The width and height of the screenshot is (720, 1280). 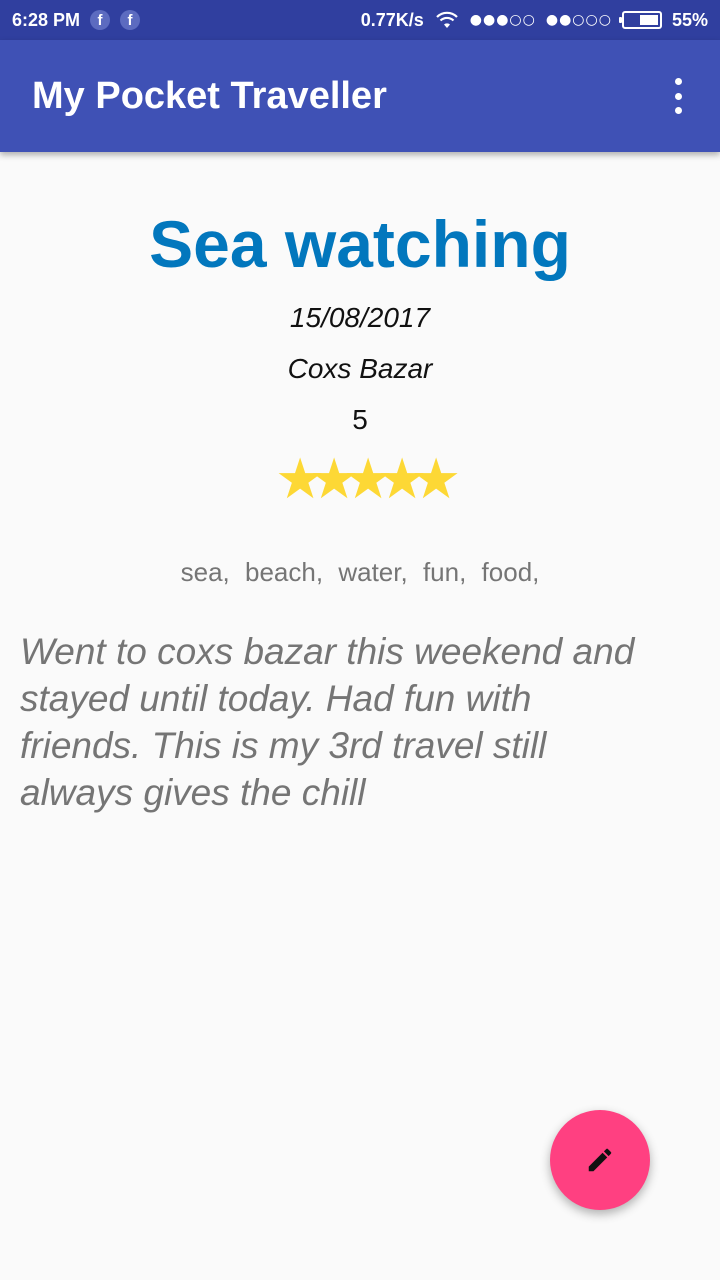 I want to click on signal-strength-sim2: ●●○○○, so click(x=578, y=20).